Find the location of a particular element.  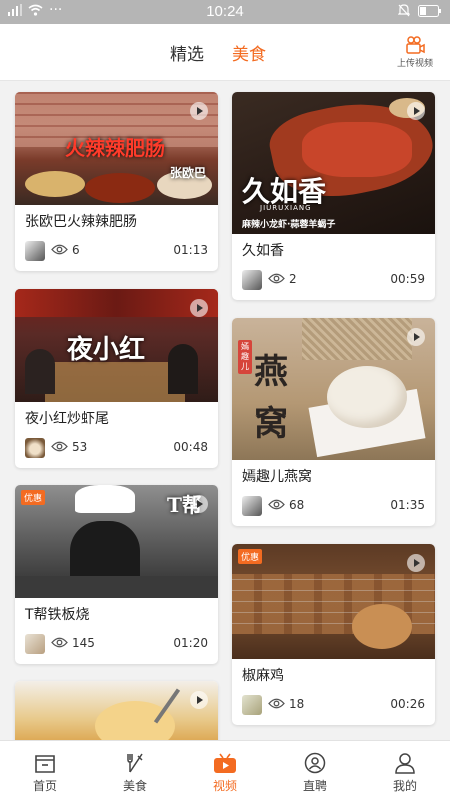

nav-video-label: 视频 is located at coordinates (224, 786).